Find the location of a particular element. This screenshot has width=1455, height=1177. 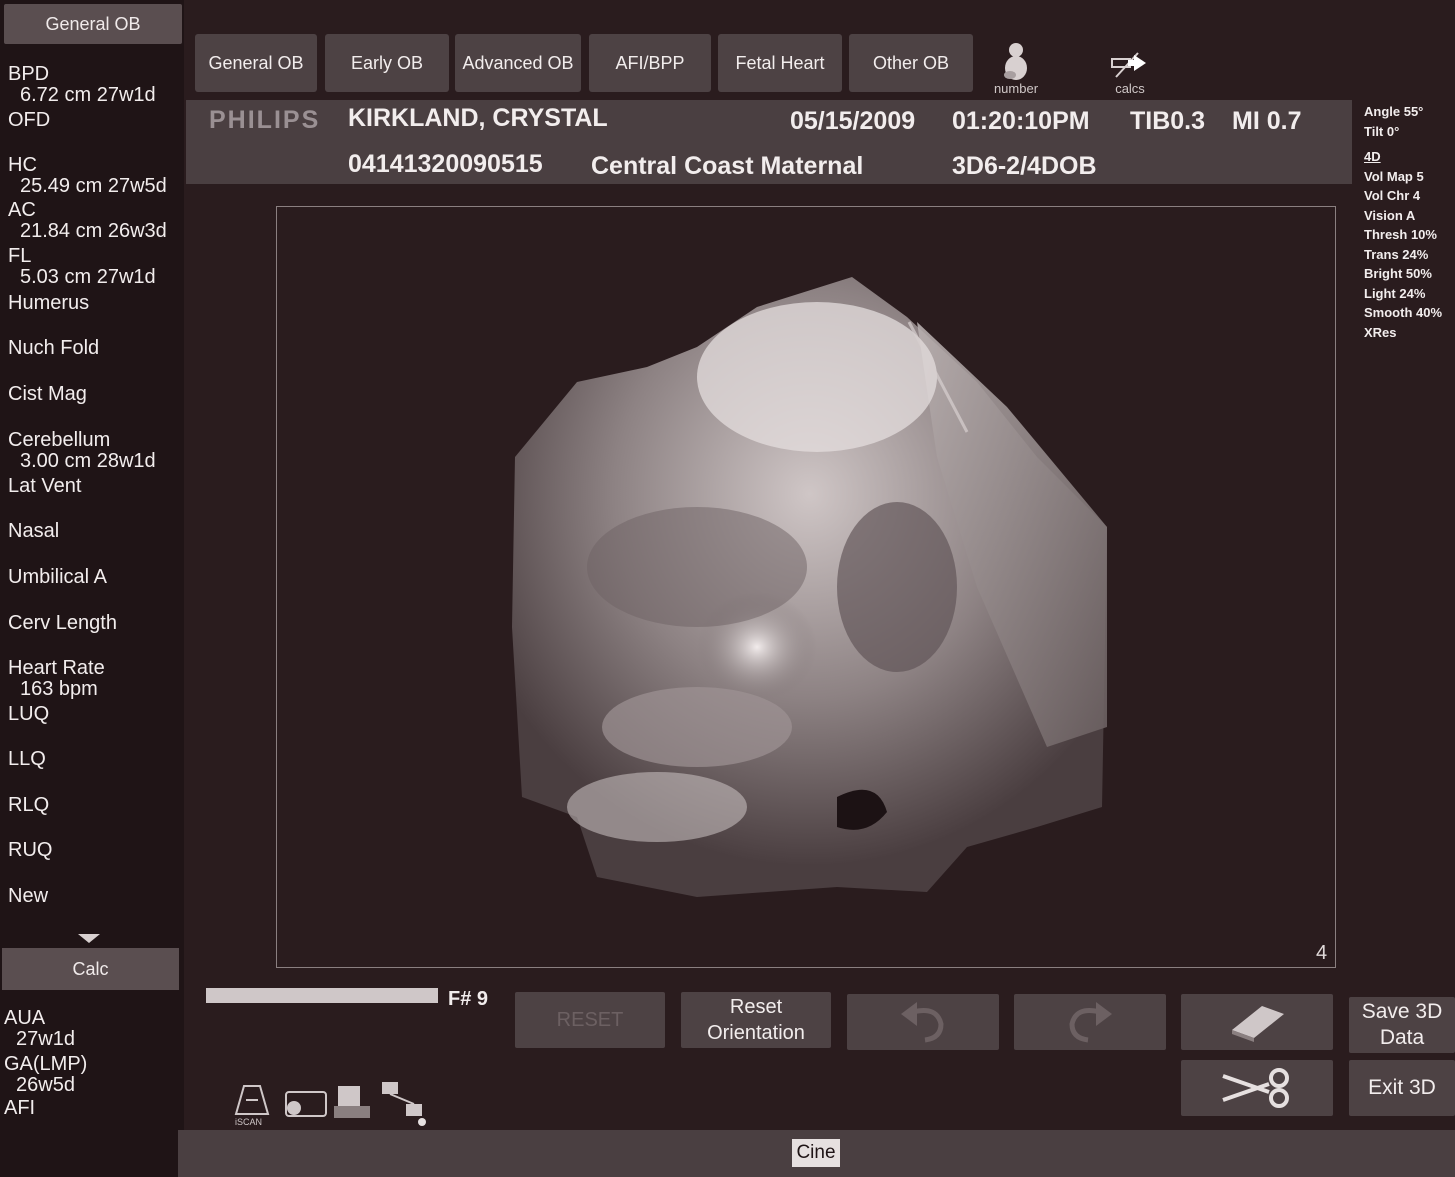

scroll-down-icon is located at coordinates (89, 938).